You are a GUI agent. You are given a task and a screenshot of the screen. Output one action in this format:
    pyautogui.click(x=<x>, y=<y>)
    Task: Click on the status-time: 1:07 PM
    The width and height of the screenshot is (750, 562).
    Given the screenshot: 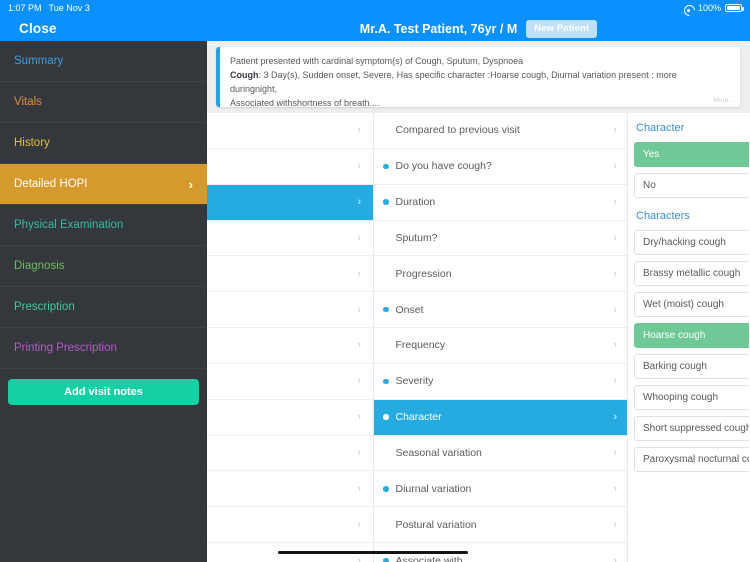 What is the action you would take?
    pyautogui.click(x=25, y=8)
    